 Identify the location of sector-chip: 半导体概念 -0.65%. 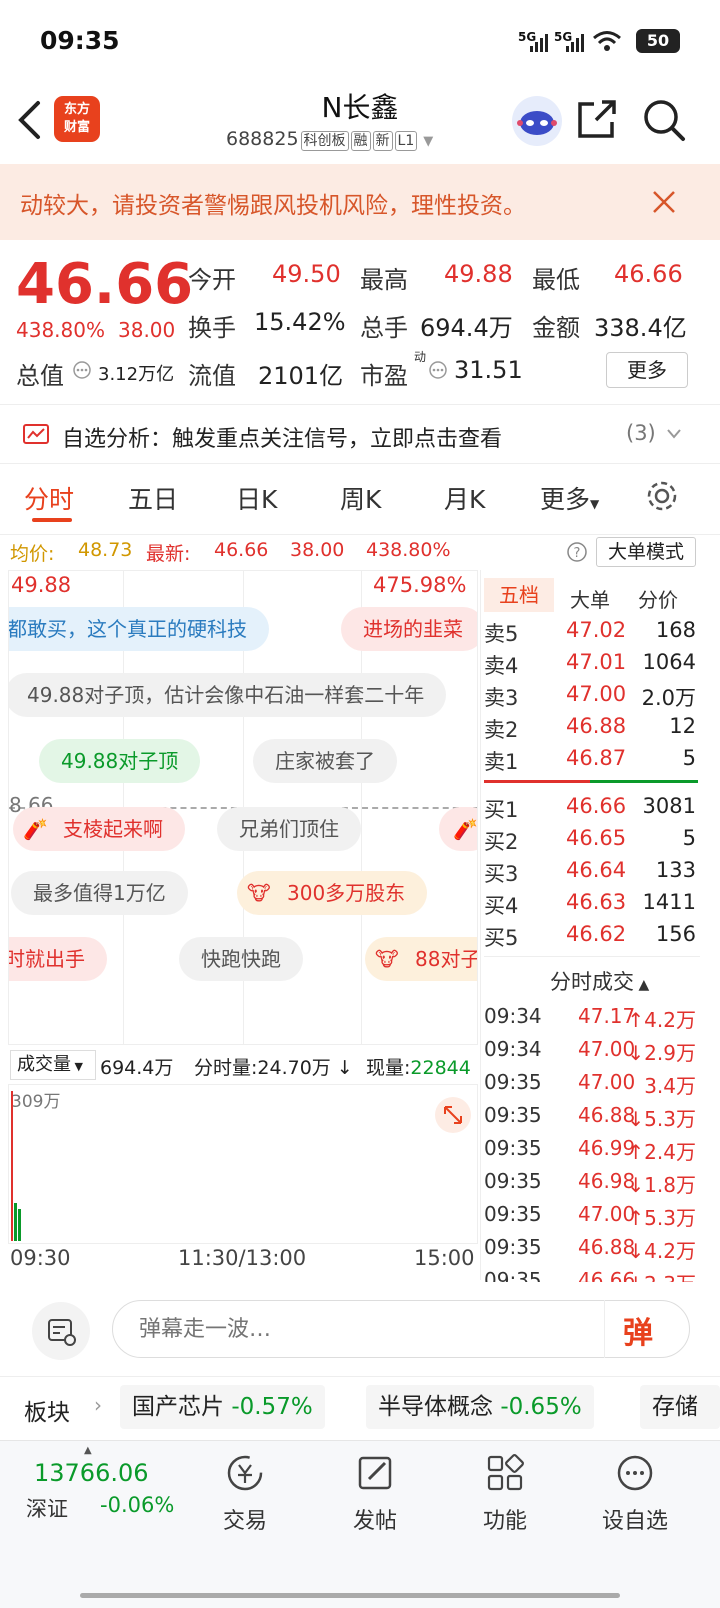
(480, 1407).